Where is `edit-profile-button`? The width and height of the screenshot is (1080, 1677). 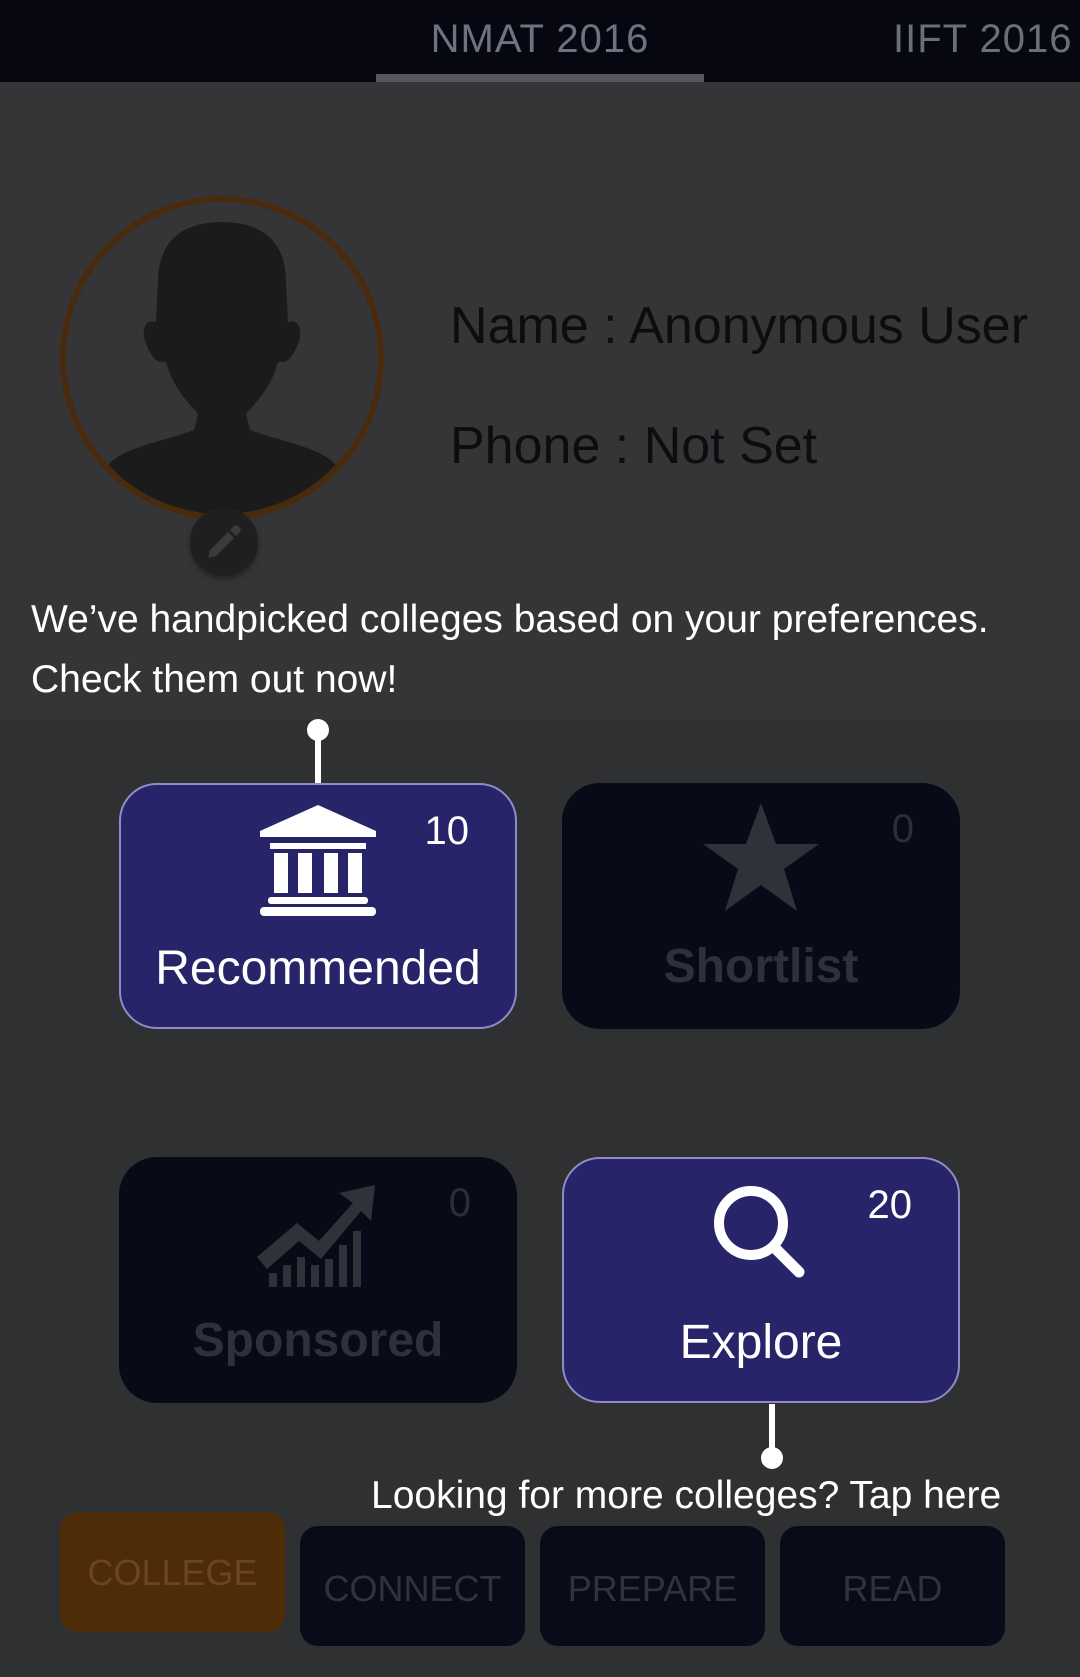 edit-profile-button is located at coordinates (224, 542).